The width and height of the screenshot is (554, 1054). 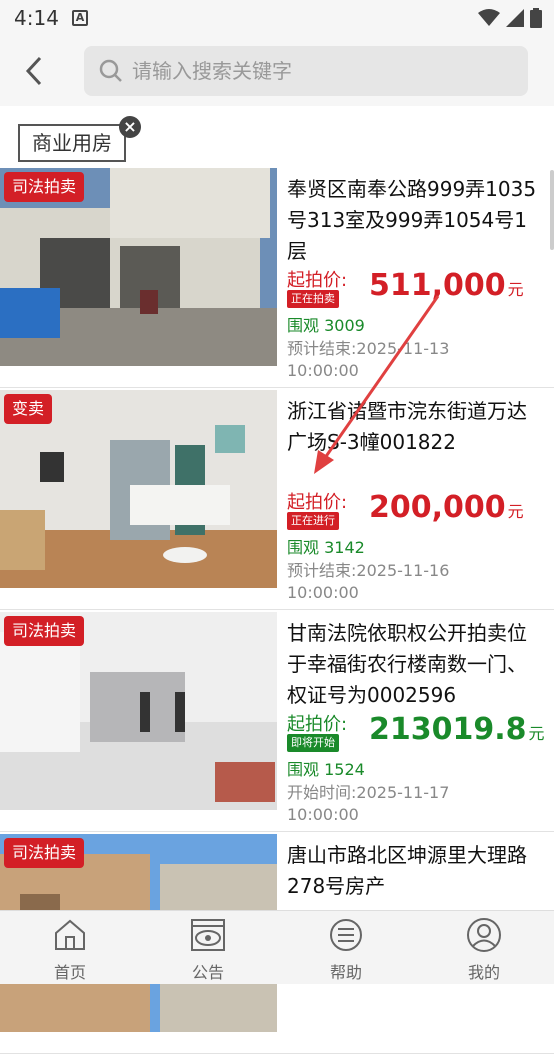 What do you see at coordinates (412, 664) in the screenshot?
I see `listing-title: 甘南法院依职权公开拍卖位于幸福街农行楼南数一门、权证号为0002596` at bounding box center [412, 664].